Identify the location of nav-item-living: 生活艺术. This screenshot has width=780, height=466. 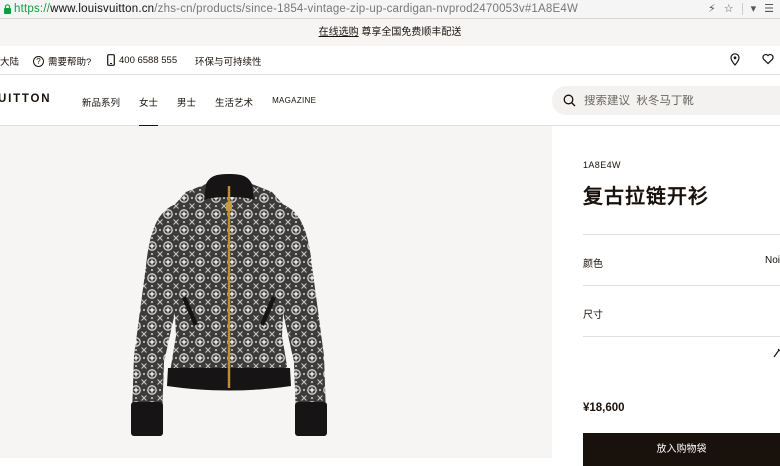
(234, 102).